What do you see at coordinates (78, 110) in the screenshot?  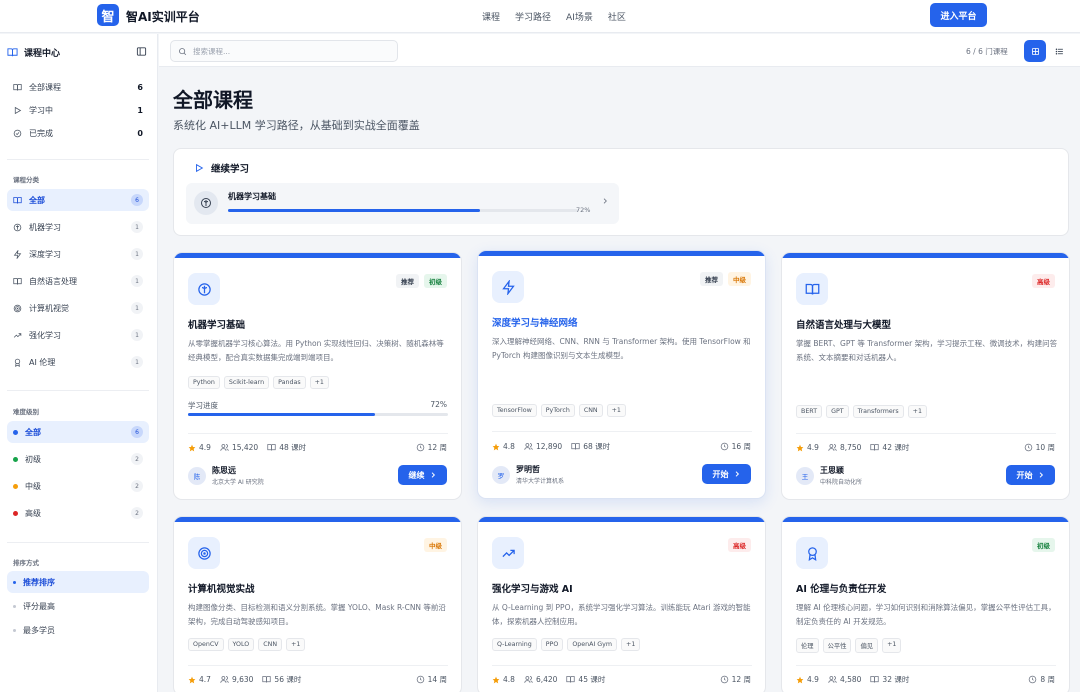 I see `sidebar-item-learning: 学习中 1` at bounding box center [78, 110].